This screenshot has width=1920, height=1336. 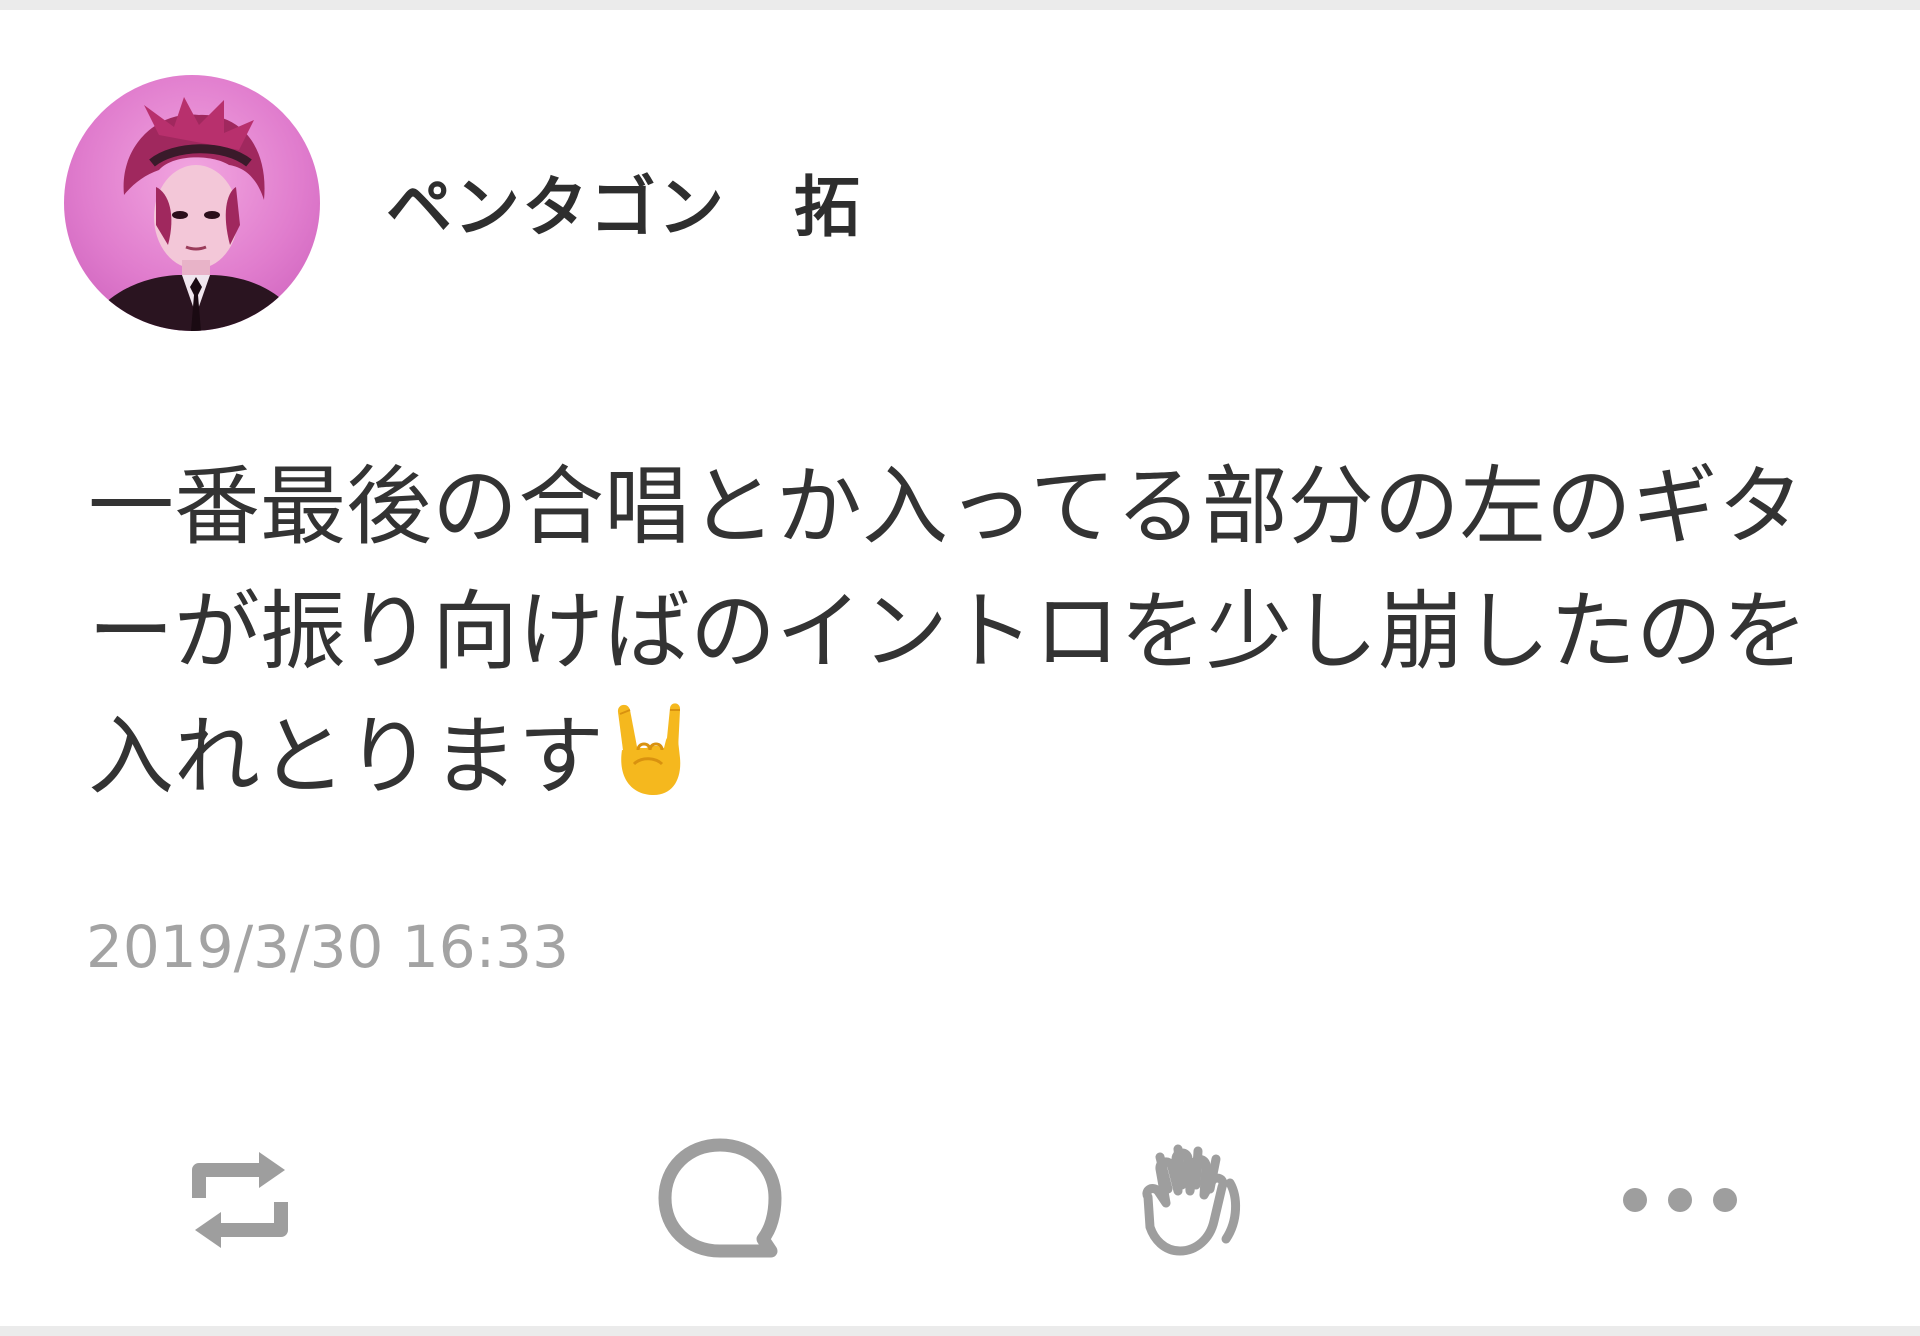 I want to click on share-icon, so click(x=240, y=1200).